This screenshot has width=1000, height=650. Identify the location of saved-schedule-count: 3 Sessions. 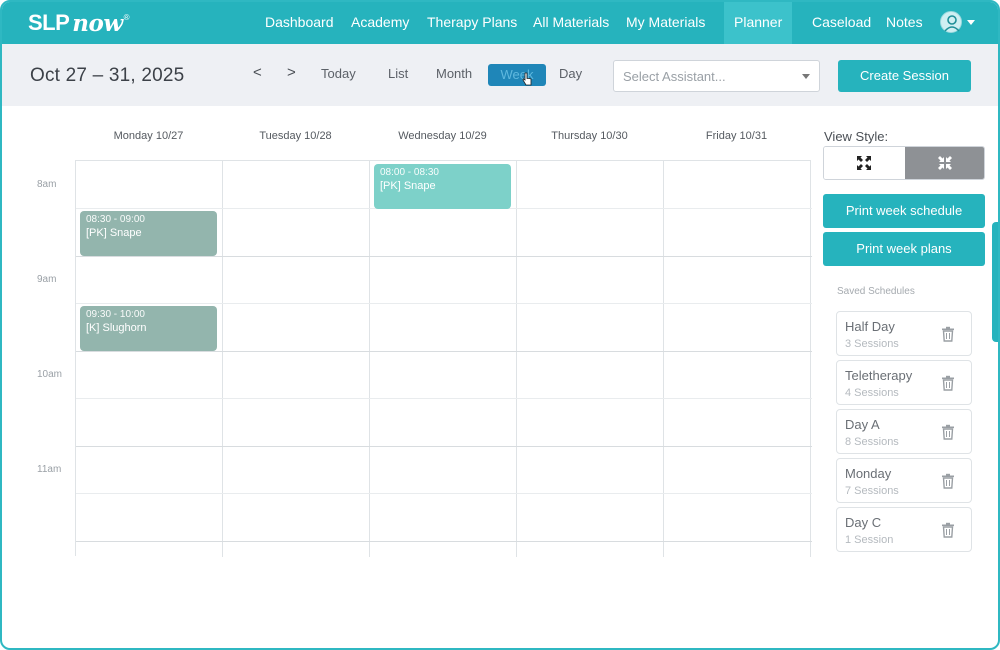
(872, 344).